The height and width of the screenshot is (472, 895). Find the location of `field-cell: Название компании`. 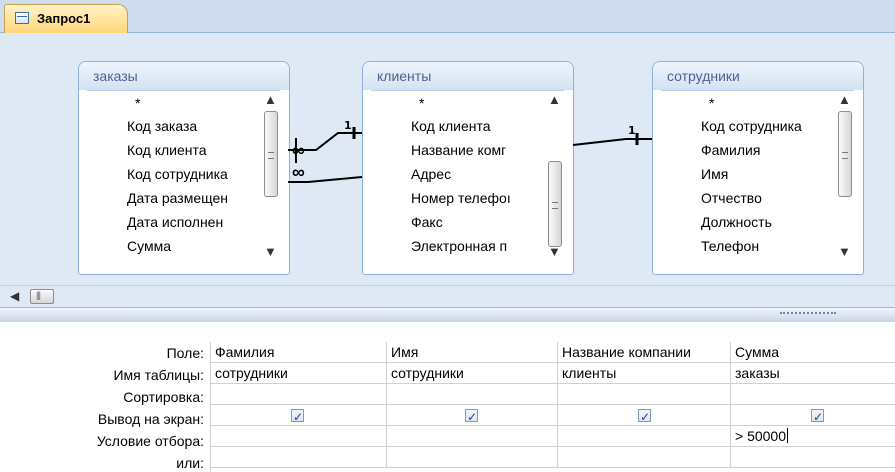

field-cell: Название компании is located at coordinates (644, 352).